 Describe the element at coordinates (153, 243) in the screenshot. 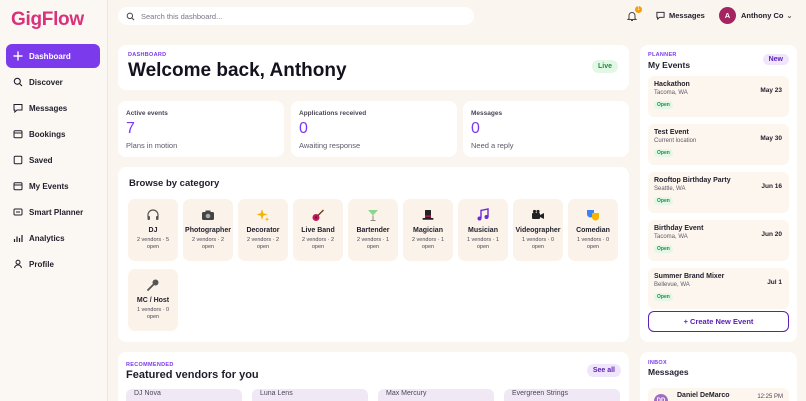

I see `category-count: 2 vendors · 5 open` at that location.